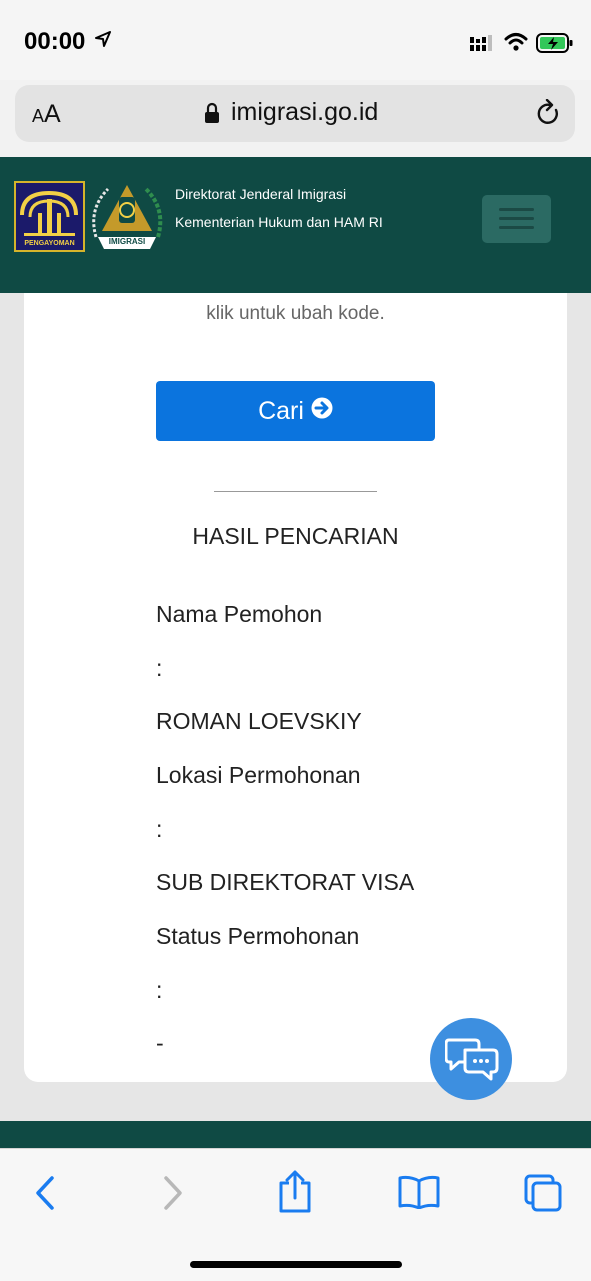 This screenshot has width=591, height=1281. Describe the element at coordinates (46, 114) in the screenshot. I see `text-size-button: AA` at that location.